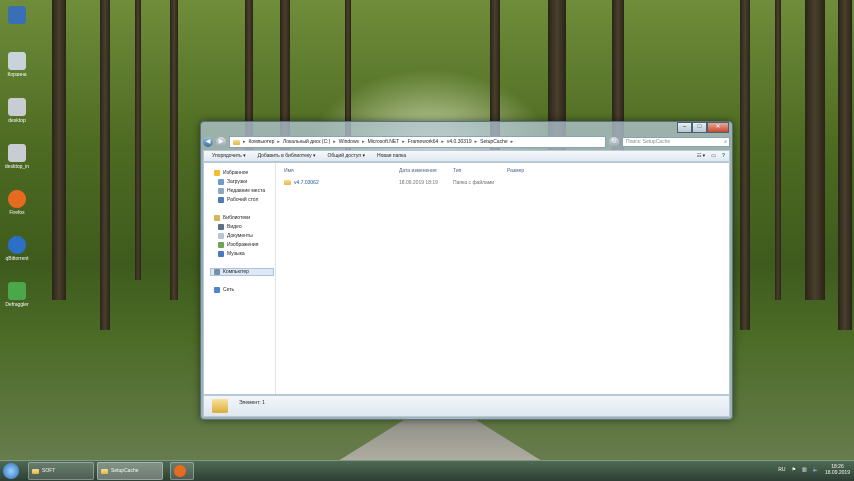 The width and height of the screenshot is (854, 481). Describe the element at coordinates (676, 142) in the screenshot. I see `search-input: Поиск: SetupCache ⌕` at that location.